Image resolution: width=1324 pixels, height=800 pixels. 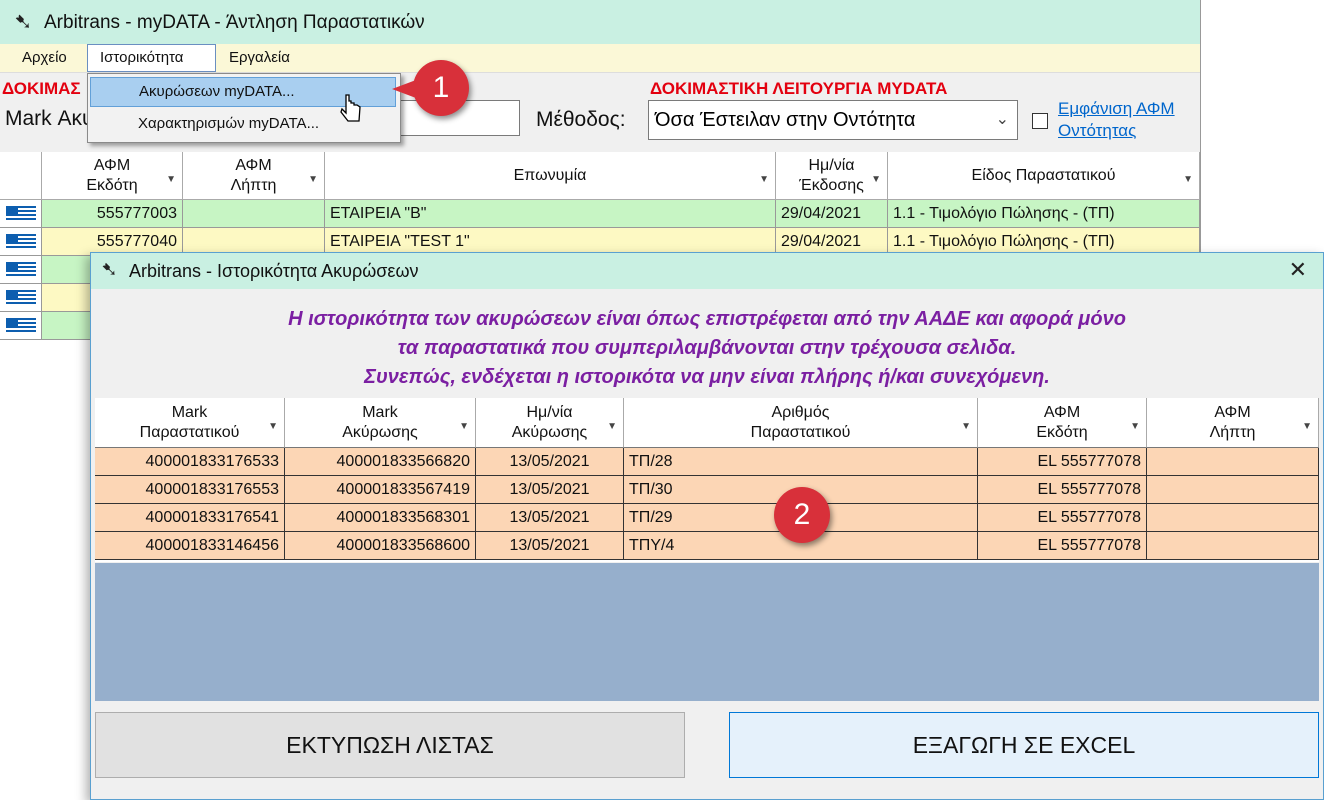 What do you see at coordinates (49, 118) in the screenshot?
I see `mark-cancel-label: Mark Ακυ` at bounding box center [49, 118].